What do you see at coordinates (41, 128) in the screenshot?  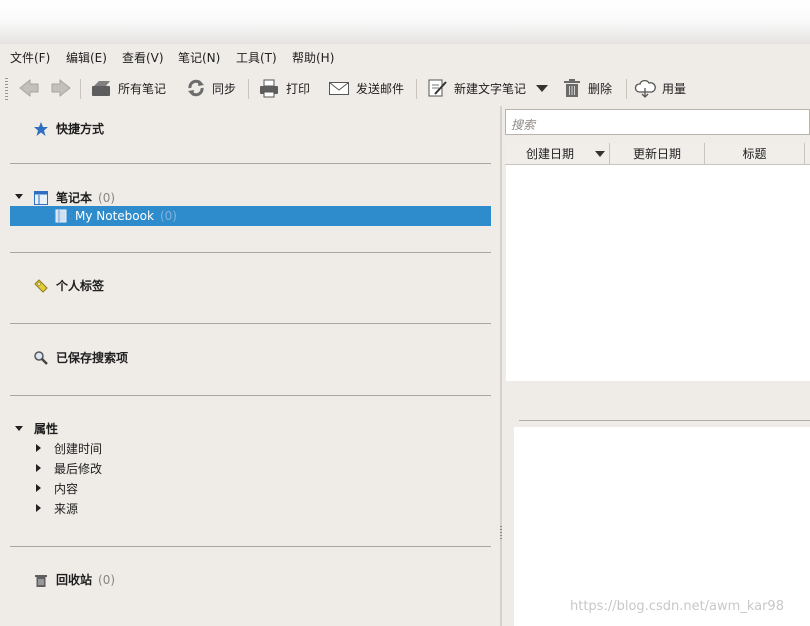 I see `star-icon` at bounding box center [41, 128].